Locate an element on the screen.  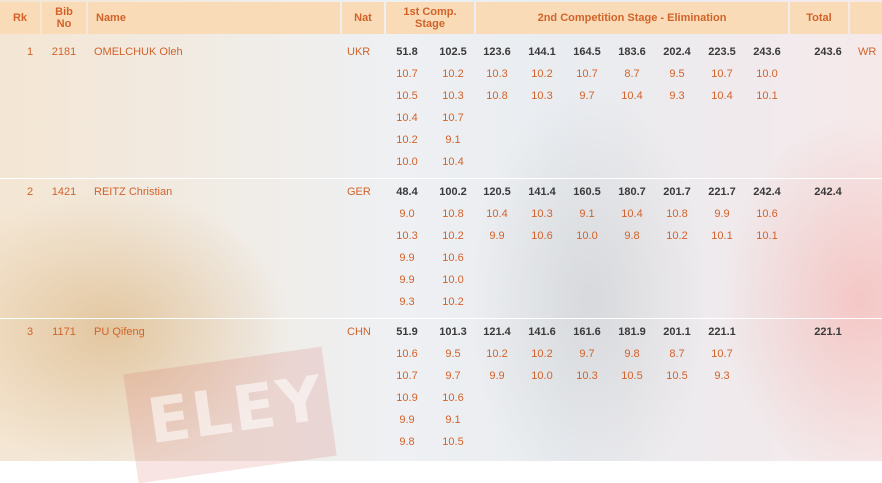
header-stage2: 2nd Competition Stage - Elimination is located at coordinates (632, 18).